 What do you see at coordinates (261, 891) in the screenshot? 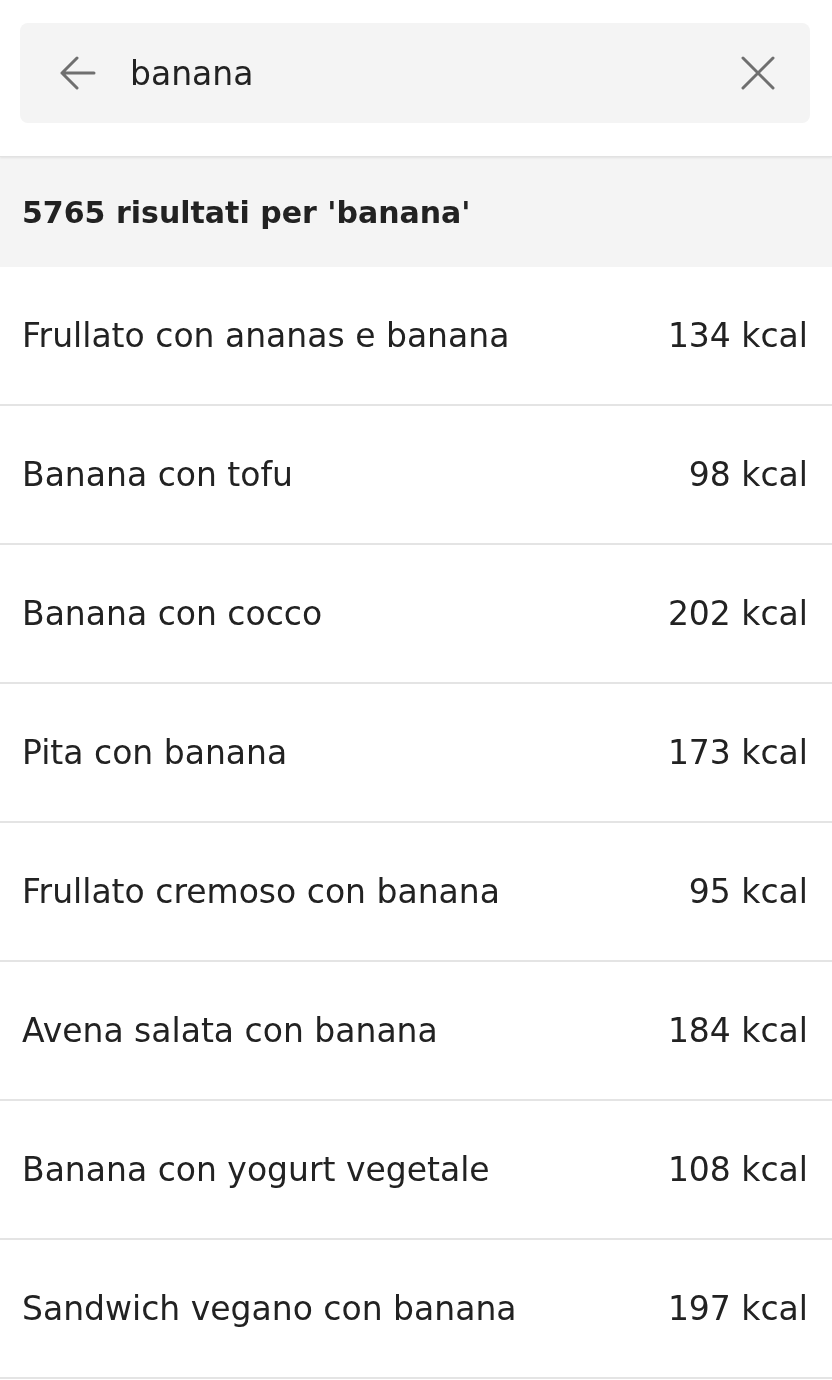
I see `food-name: Frullato cremoso con banana` at bounding box center [261, 891].